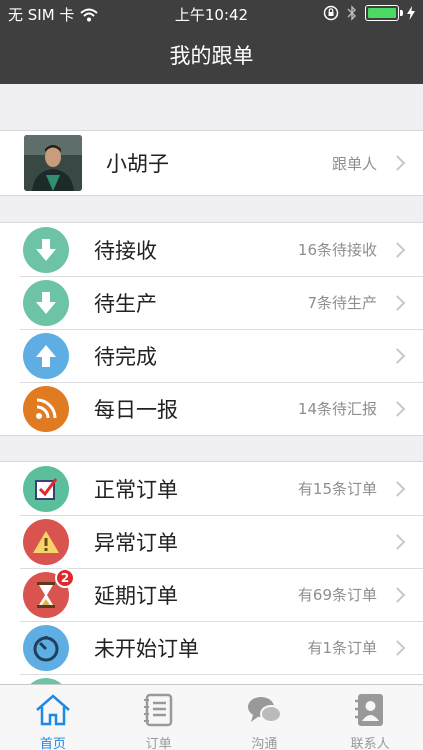 The image size is (423, 750). Describe the element at coordinates (125, 303) in the screenshot. I see `list-item-label: 待生产` at that location.